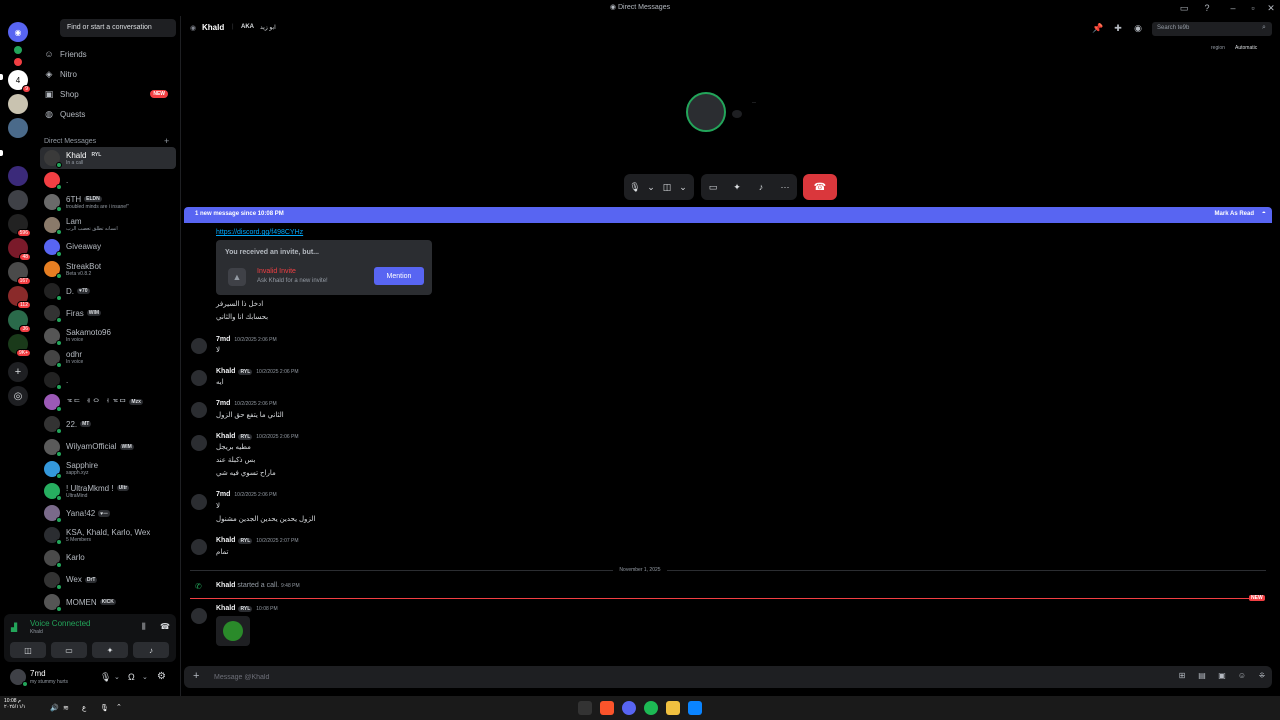 This screenshot has width=1280, height=720. Describe the element at coordinates (607, 708) in the screenshot. I see `brave-browser-icon` at that location.